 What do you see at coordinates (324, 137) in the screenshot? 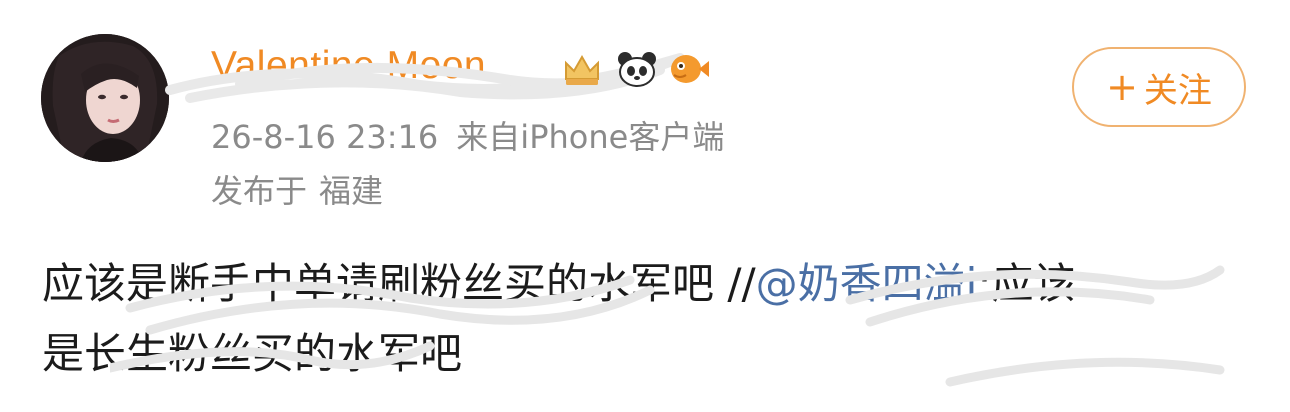
I see `timestamp: 26-8-16 23:16` at bounding box center [324, 137].